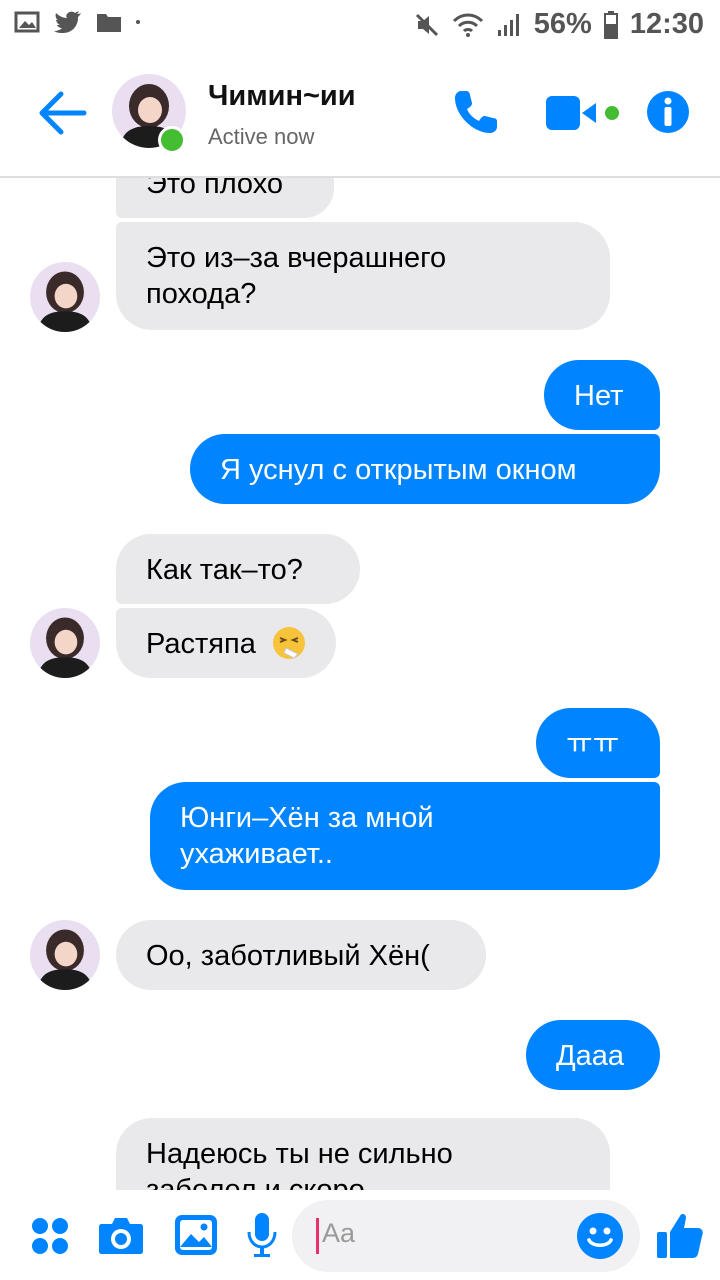 The width and height of the screenshot is (720, 1280). Describe the element at coordinates (599, 396) in the screenshot. I see `message-text: Нет` at that location.